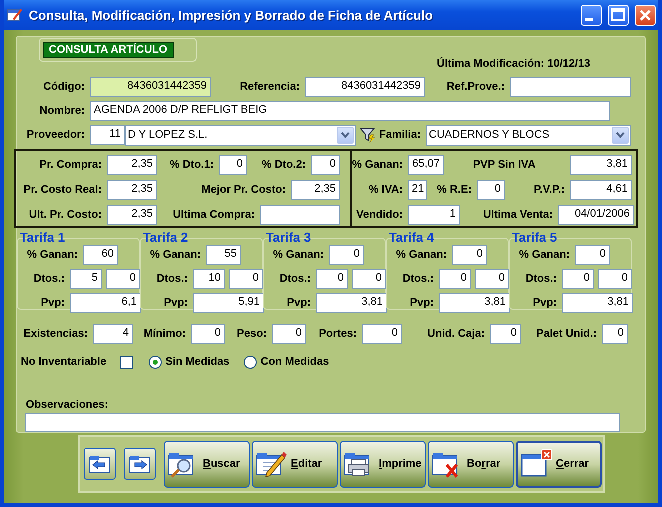 Image resolution: width=662 pixels, height=507 pixels. Describe the element at coordinates (70, 165) in the screenshot. I see `field-label: Pr. Compra:` at that location.